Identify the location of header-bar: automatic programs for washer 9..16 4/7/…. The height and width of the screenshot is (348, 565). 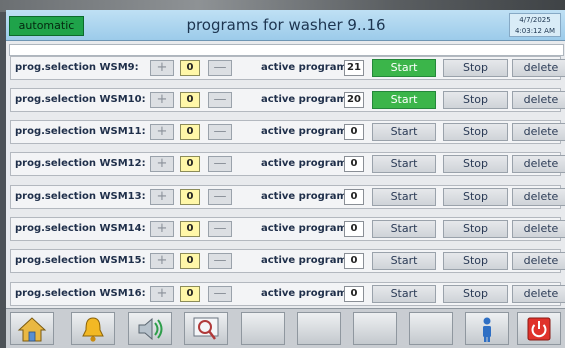
(285, 25).